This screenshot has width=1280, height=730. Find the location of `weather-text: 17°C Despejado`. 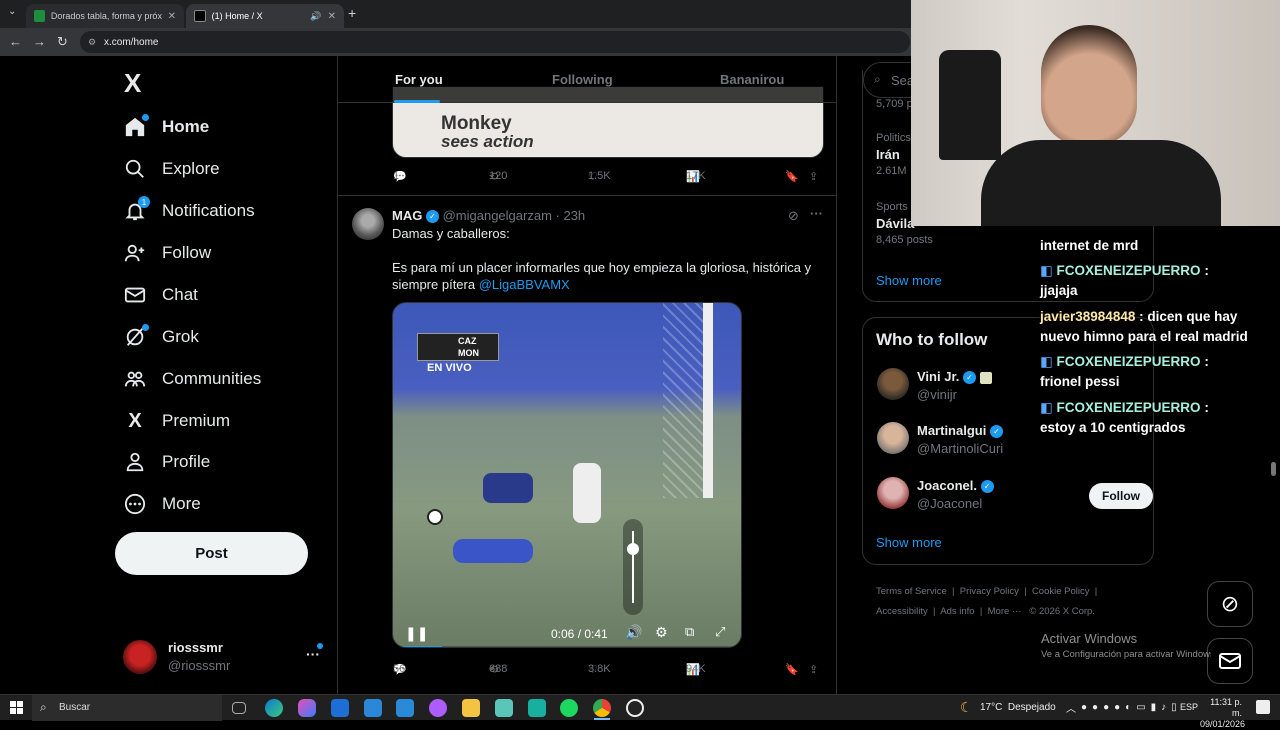

weather-text: 17°C Despejado is located at coordinates (1018, 707).